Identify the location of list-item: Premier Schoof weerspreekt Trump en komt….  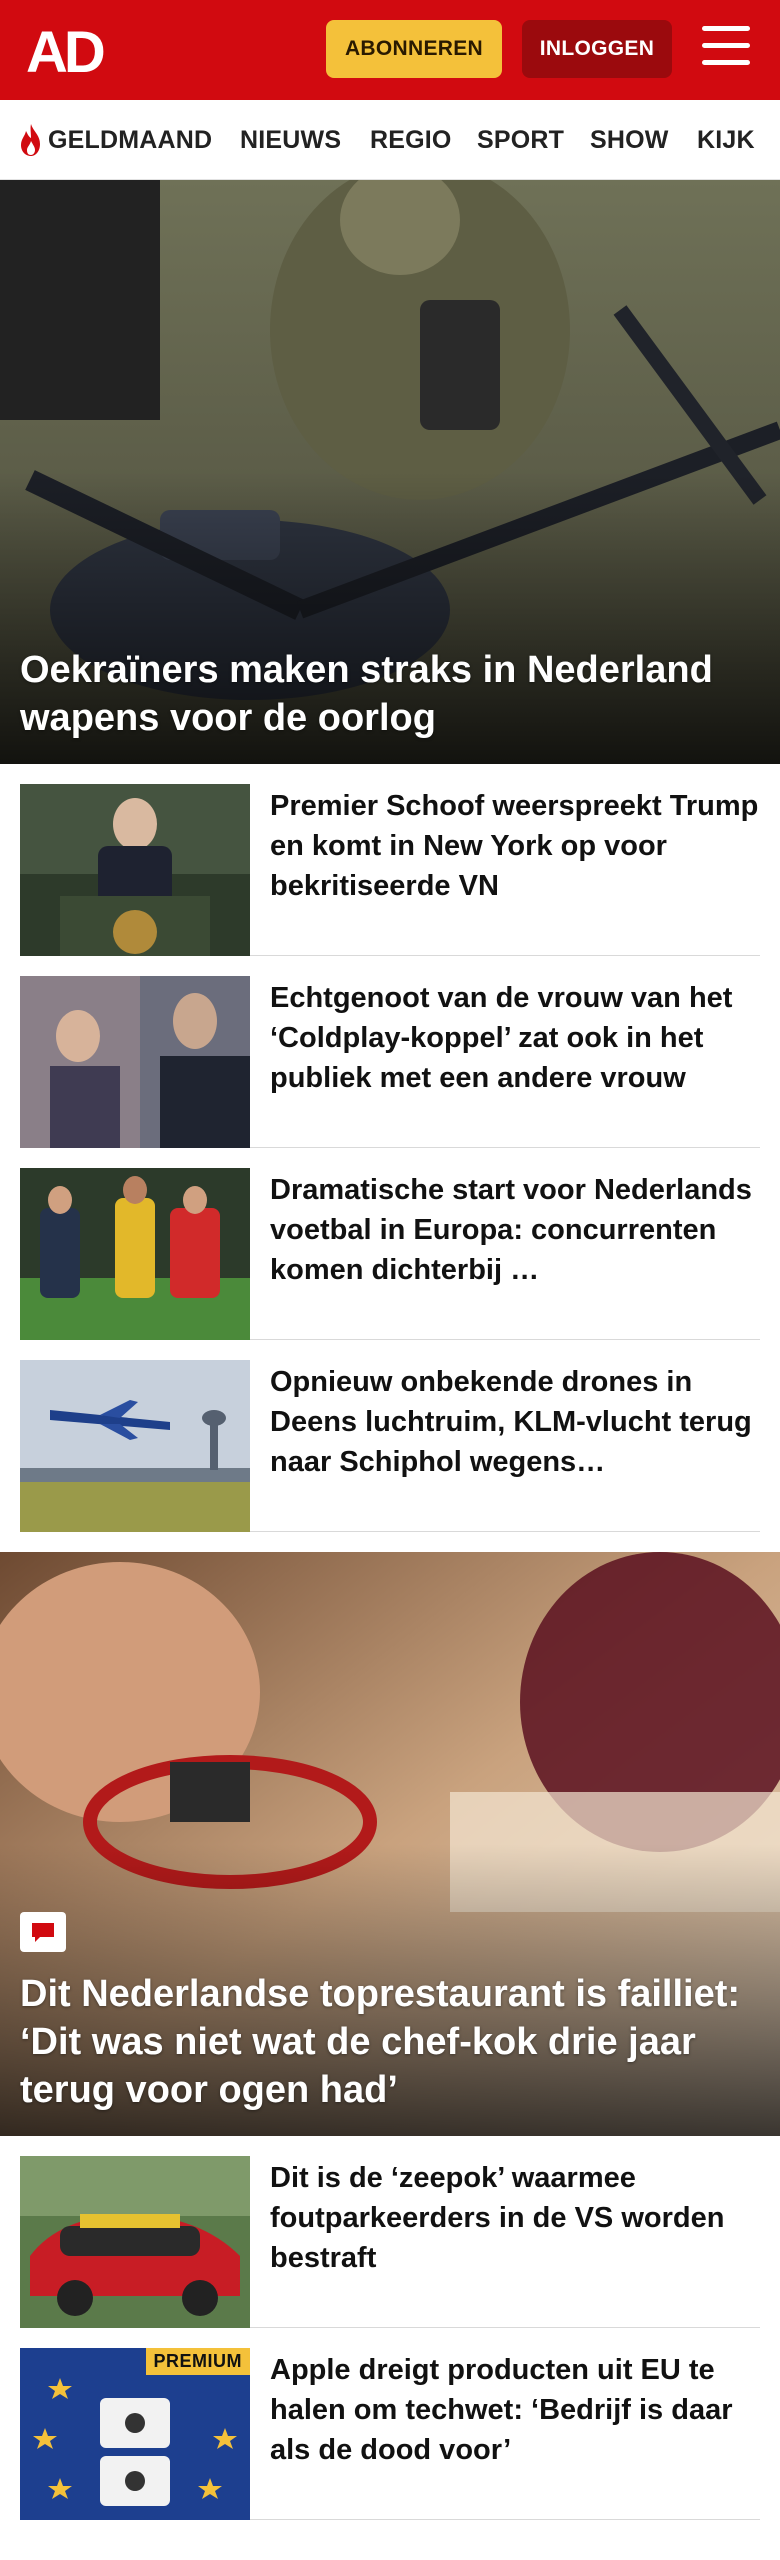
(390, 860).